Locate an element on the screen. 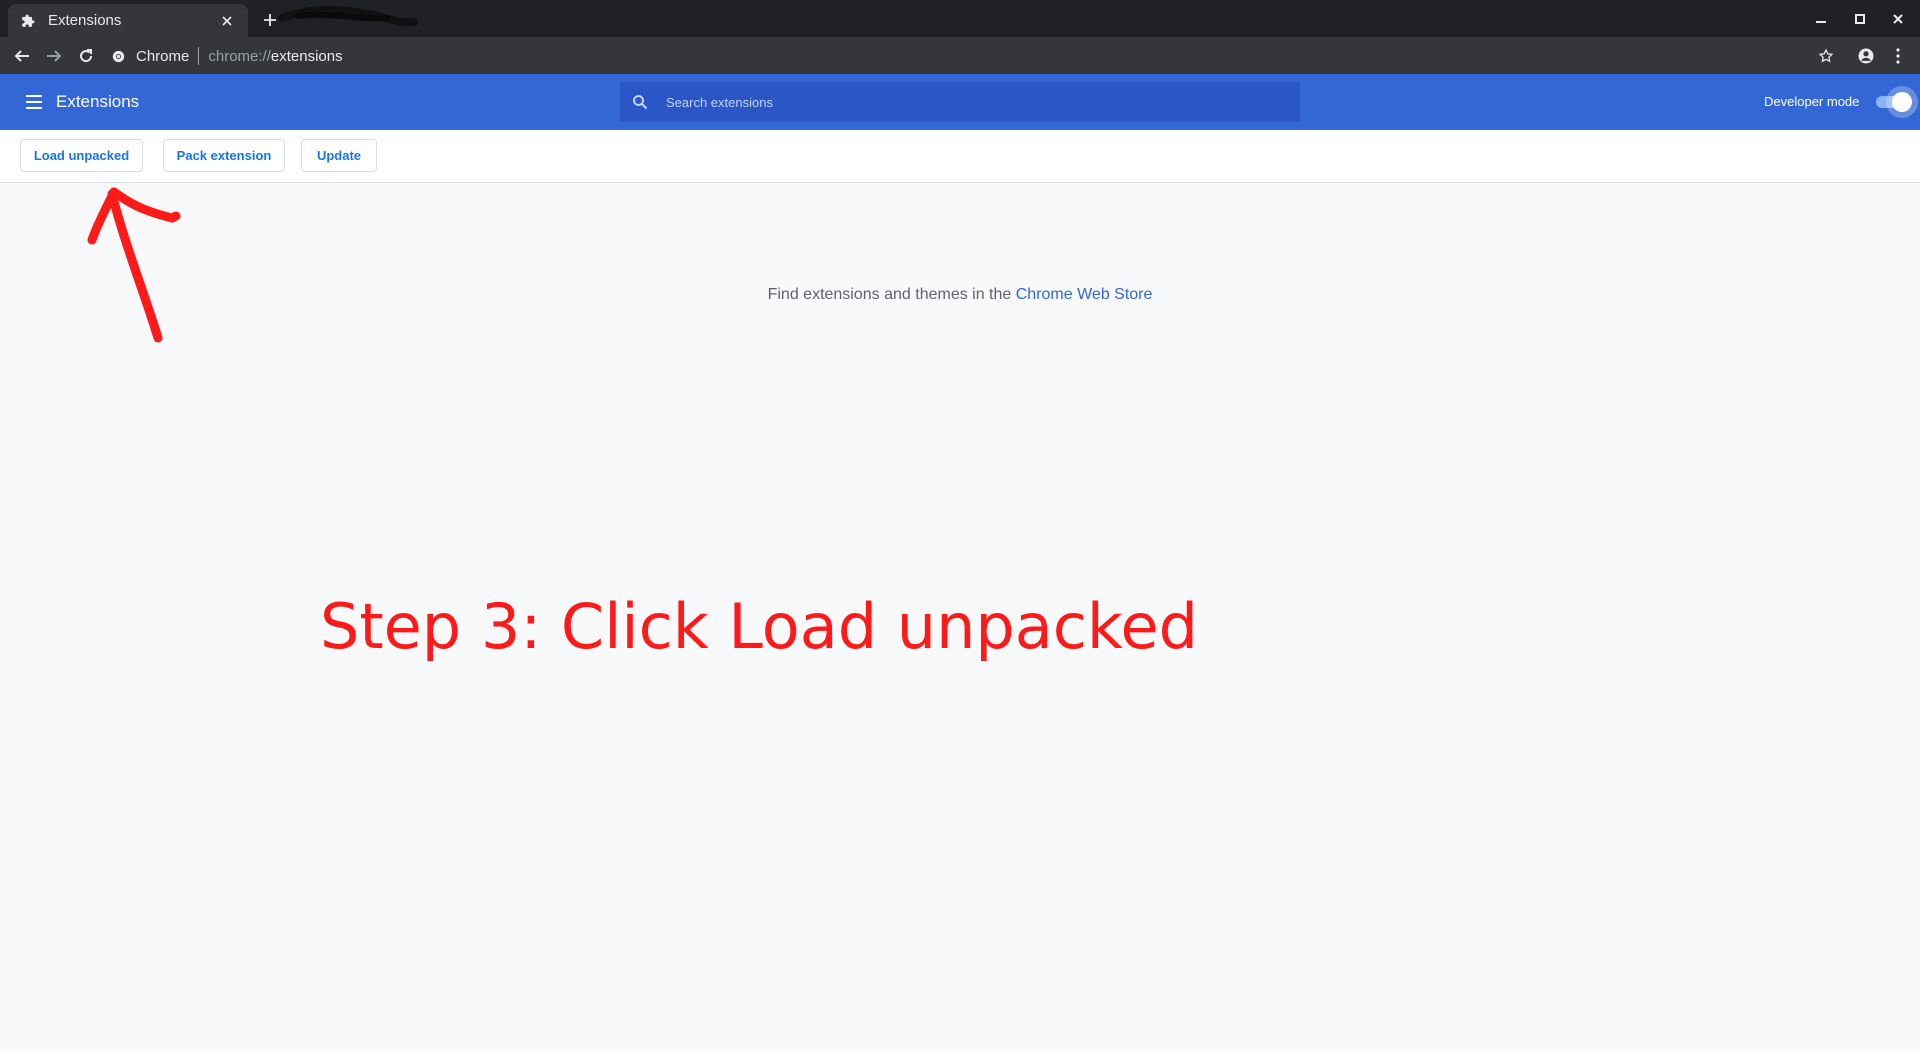 The height and width of the screenshot is (1052, 1920). redaction-scribble is located at coordinates (348, 16).